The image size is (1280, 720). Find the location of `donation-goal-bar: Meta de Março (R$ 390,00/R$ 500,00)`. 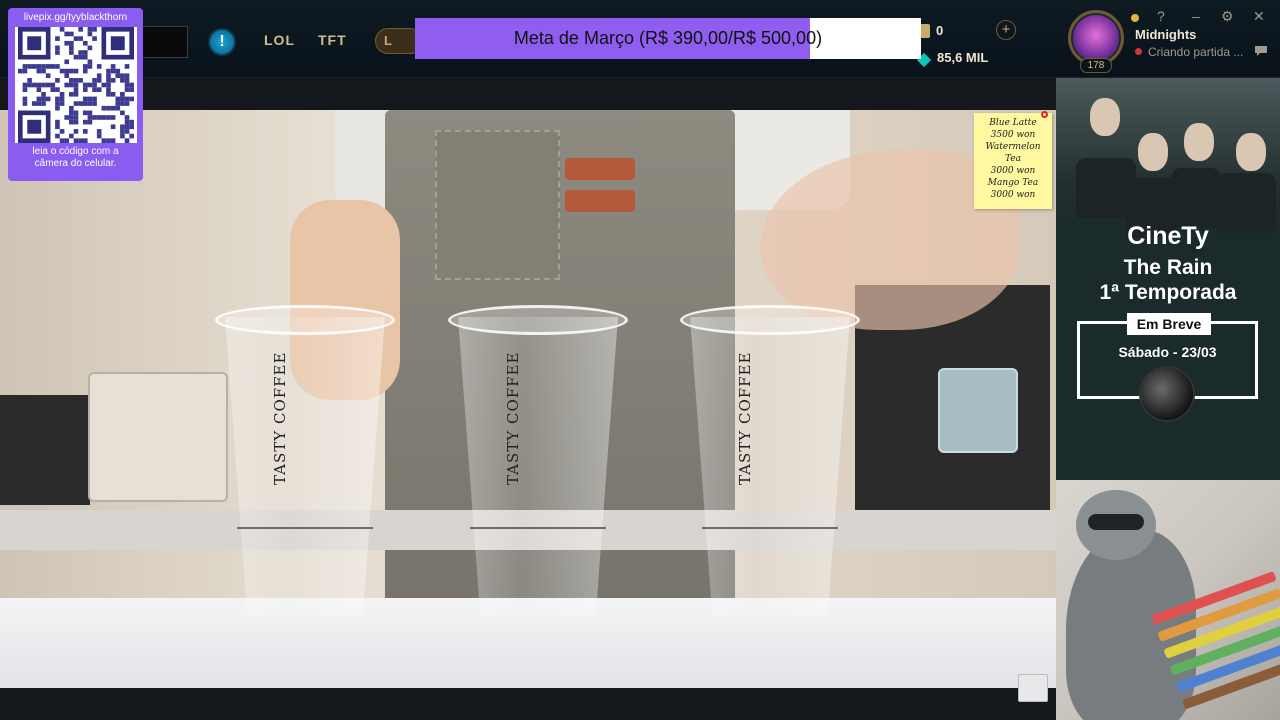

donation-goal-bar: Meta de Março (R$ 390,00/R$ 500,00) is located at coordinates (668, 38).